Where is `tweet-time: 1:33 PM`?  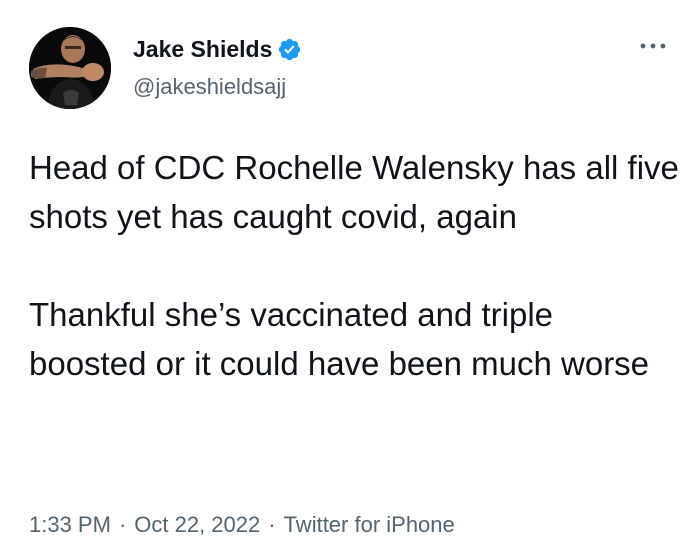
tweet-time: 1:33 PM is located at coordinates (70, 524).